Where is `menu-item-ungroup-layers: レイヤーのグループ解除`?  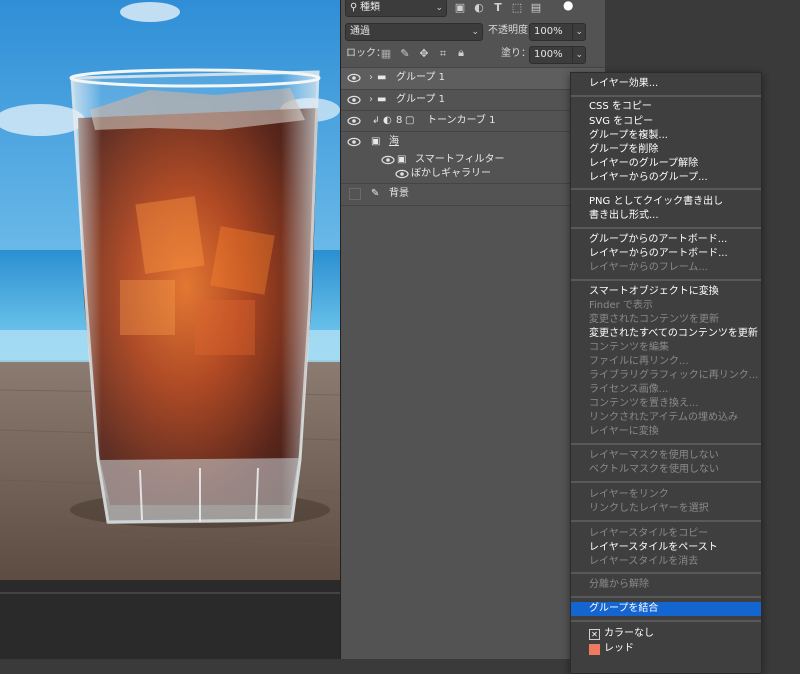 menu-item-ungroup-layers: レイヤーのグループ解除 is located at coordinates (666, 164).